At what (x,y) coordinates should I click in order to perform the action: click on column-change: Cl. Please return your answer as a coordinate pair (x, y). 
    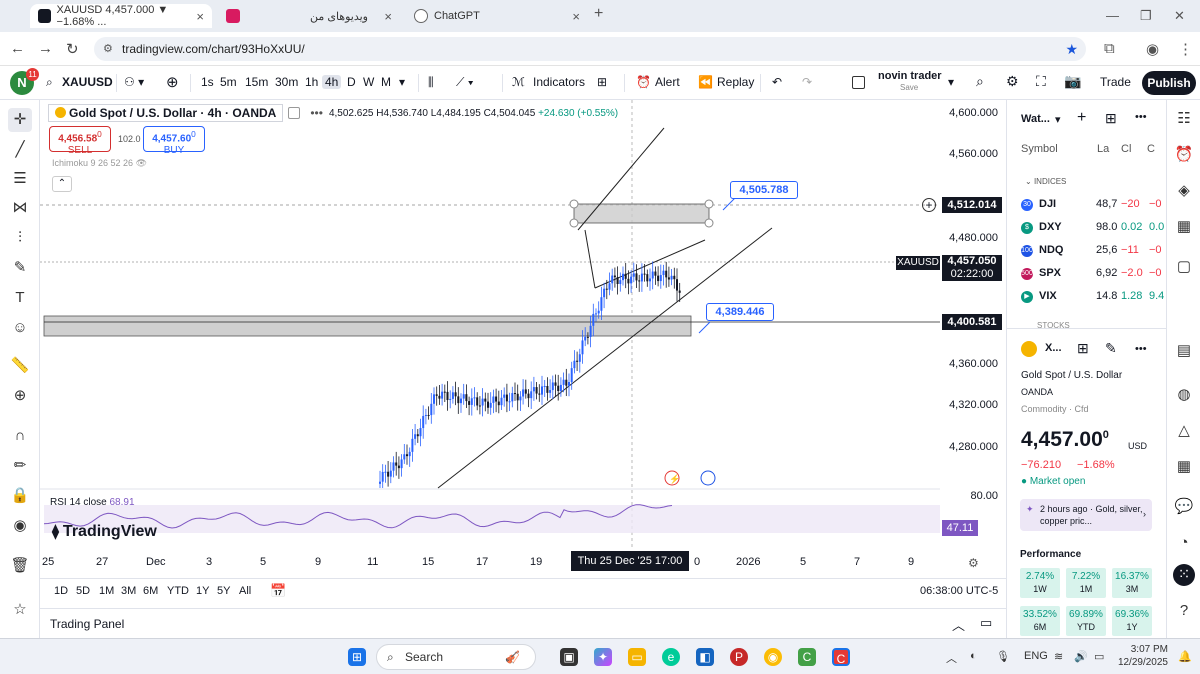
    Looking at the image, I should click on (1126, 149).